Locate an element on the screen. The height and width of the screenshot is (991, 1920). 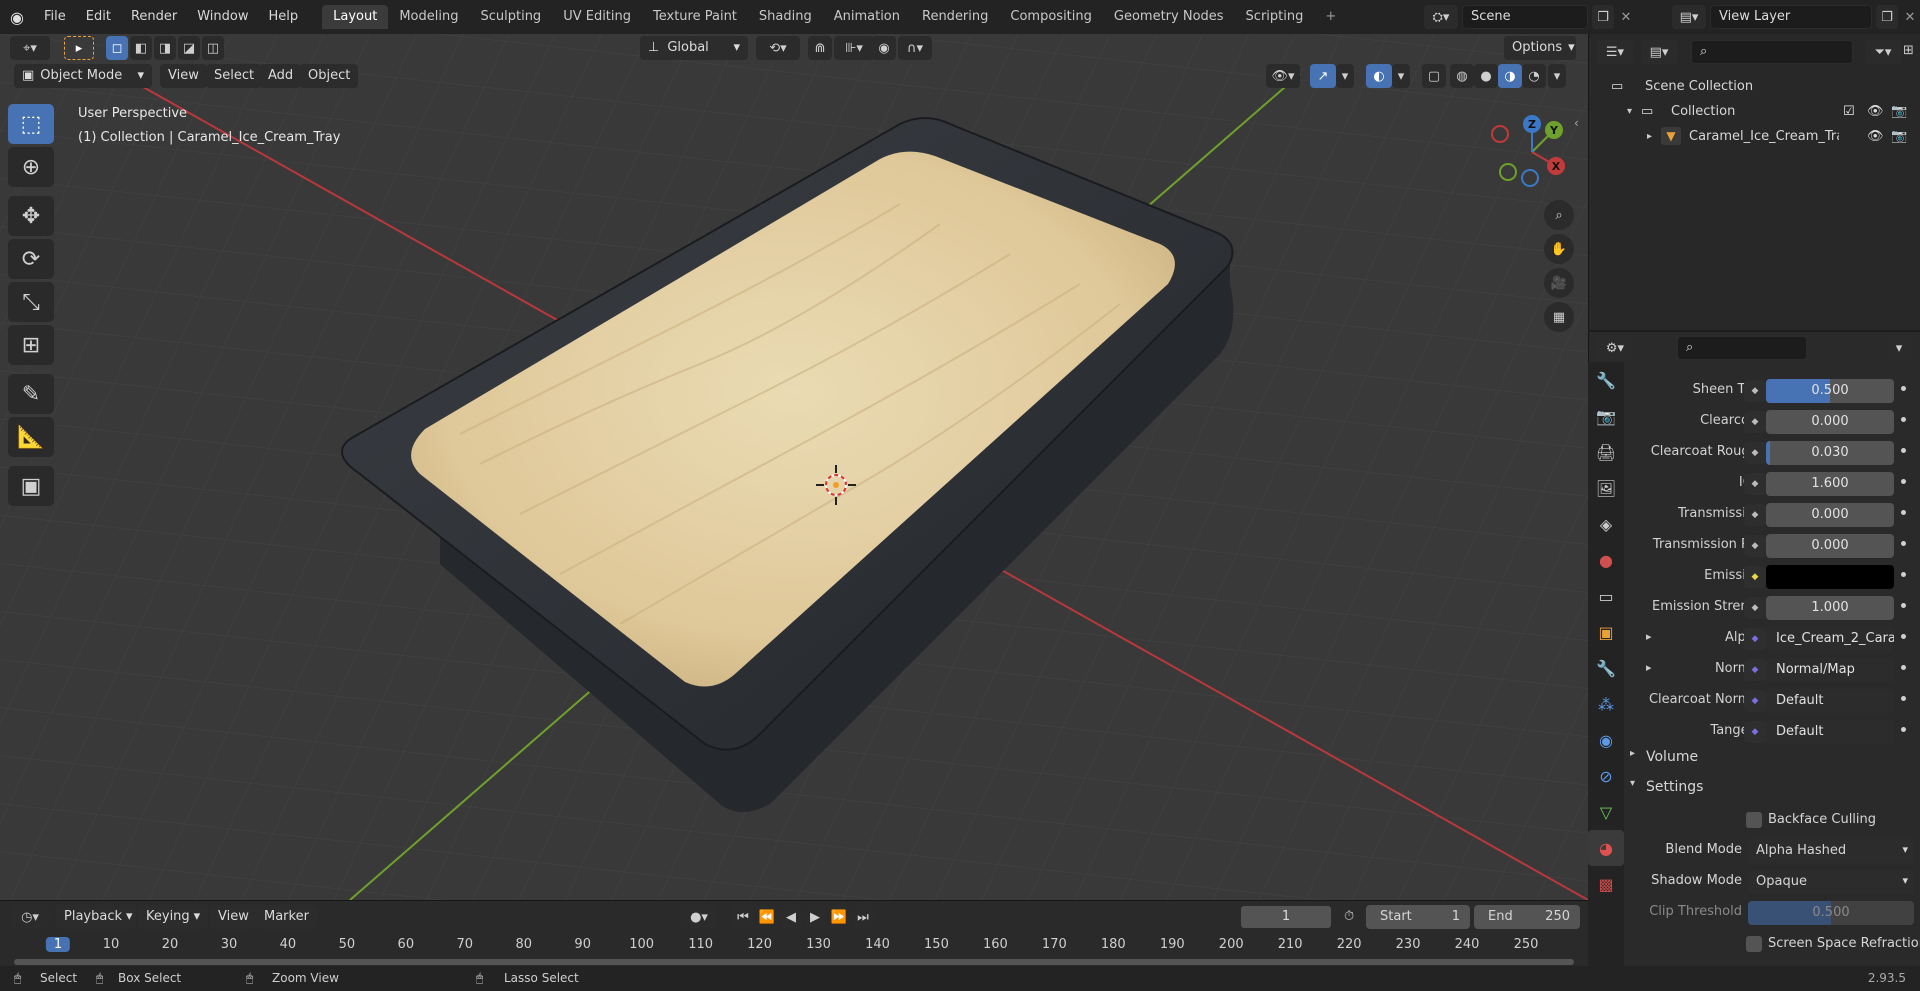
volume-panel-header: ▸ Volume is located at coordinates (1772, 757).